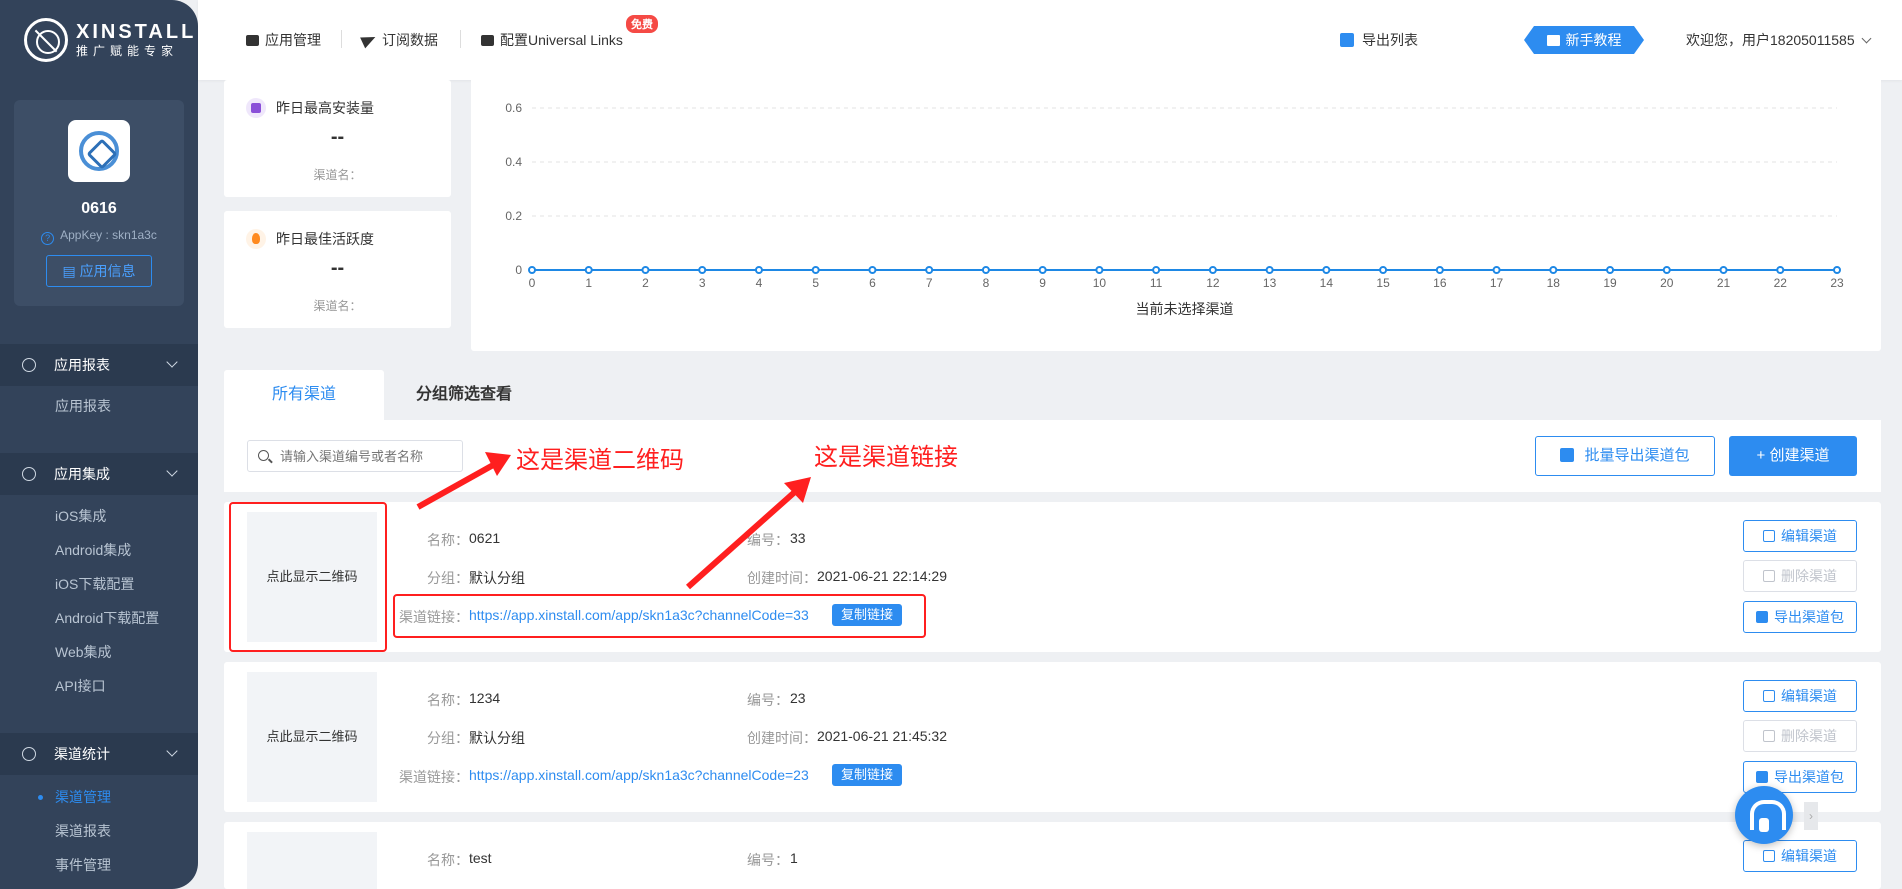 The image size is (1902, 889). What do you see at coordinates (986, 283) in the screenshot?
I see `x-tick-label: 8` at bounding box center [986, 283].